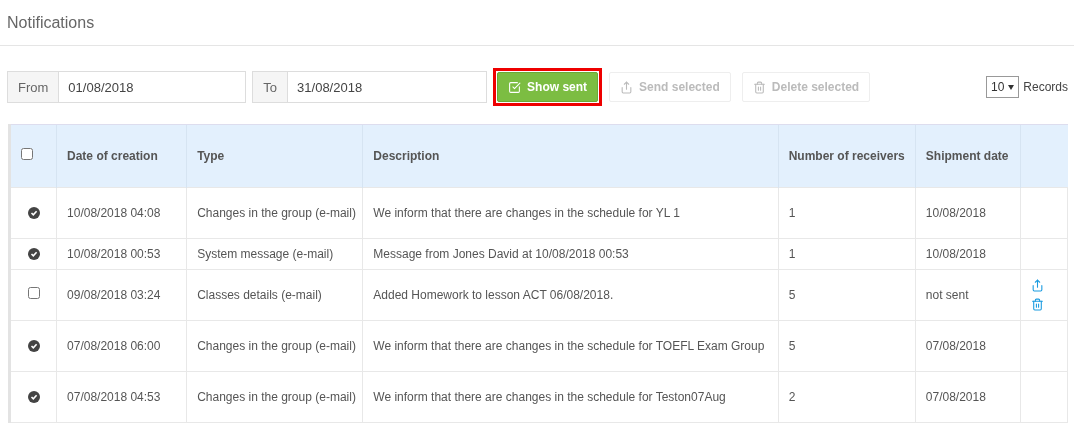 This screenshot has width=1074, height=426. What do you see at coordinates (570, 295) in the screenshot?
I see `table-cell: Added Homework to lesson ACT 06/08/2018.` at bounding box center [570, 295].